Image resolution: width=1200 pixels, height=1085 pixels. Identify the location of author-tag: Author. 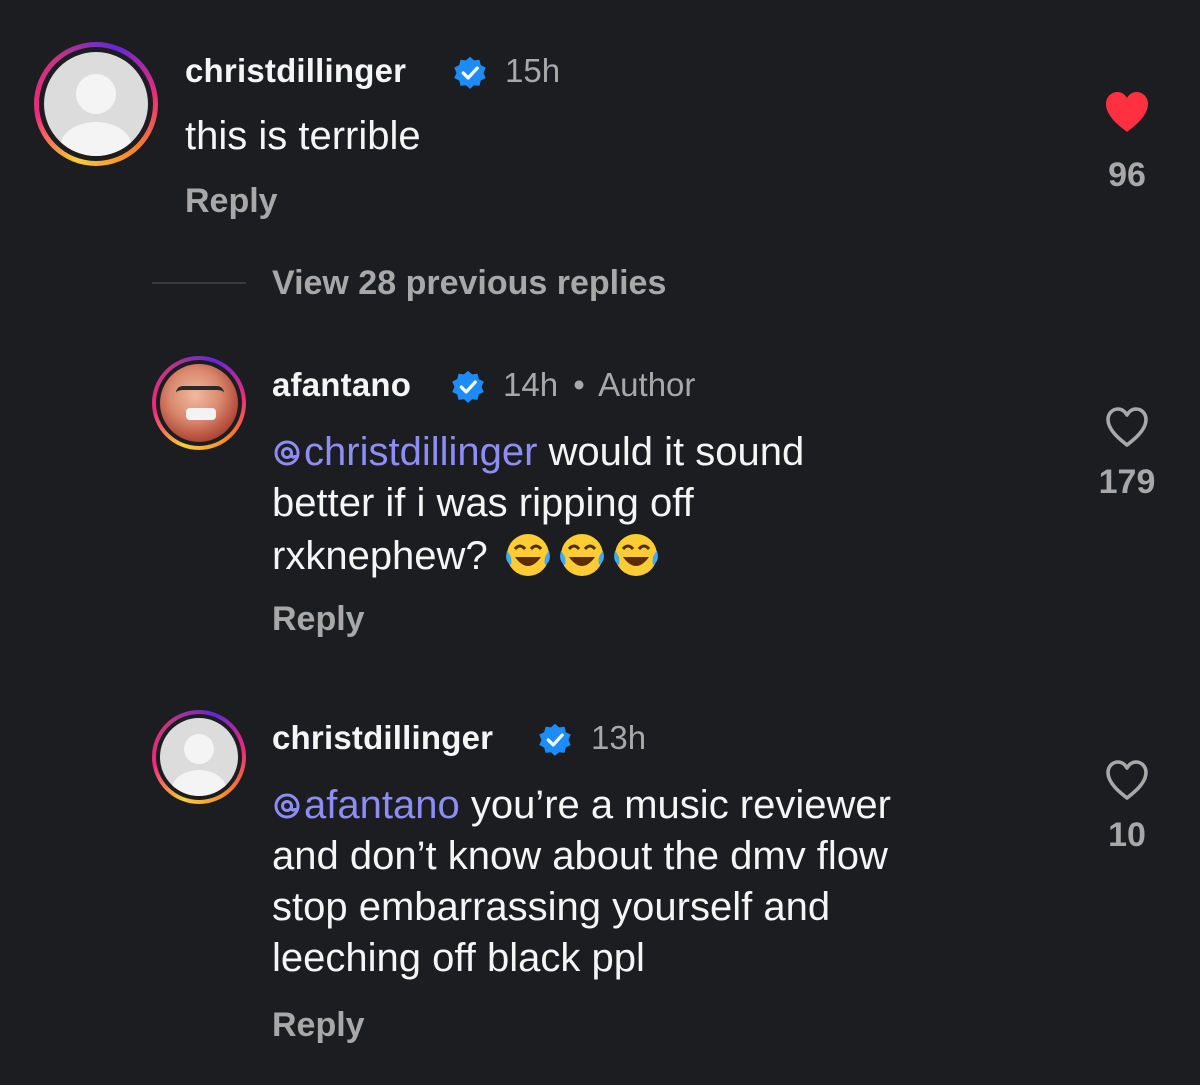
(647, 384).